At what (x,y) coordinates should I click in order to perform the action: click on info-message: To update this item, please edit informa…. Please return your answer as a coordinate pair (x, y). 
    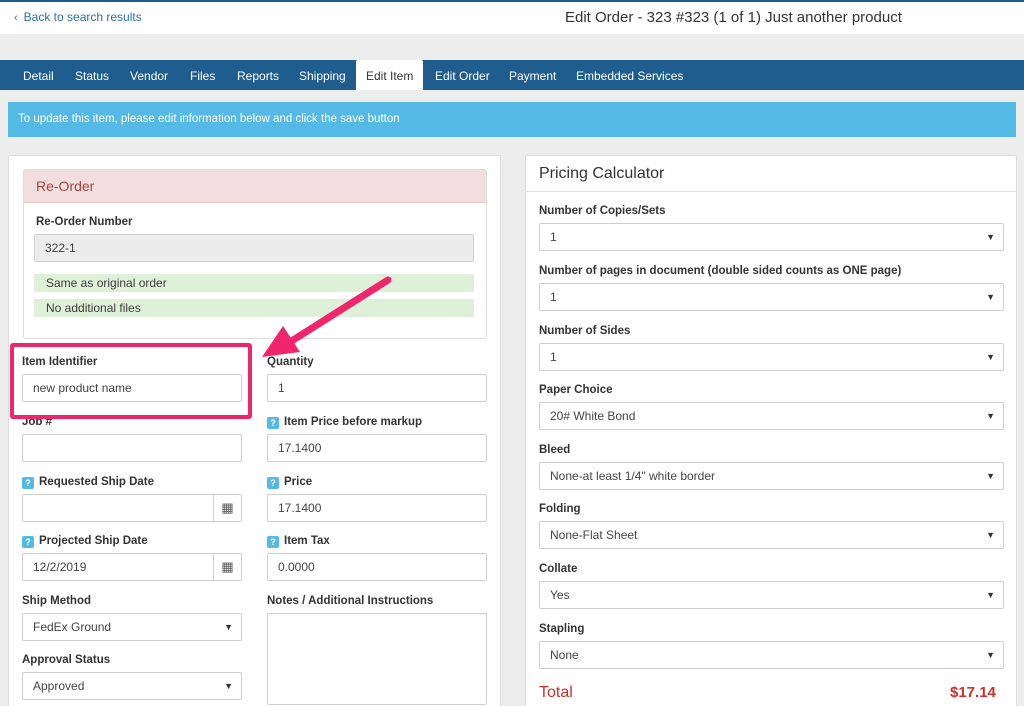
    Looking at the image, I should click on (512, 119).